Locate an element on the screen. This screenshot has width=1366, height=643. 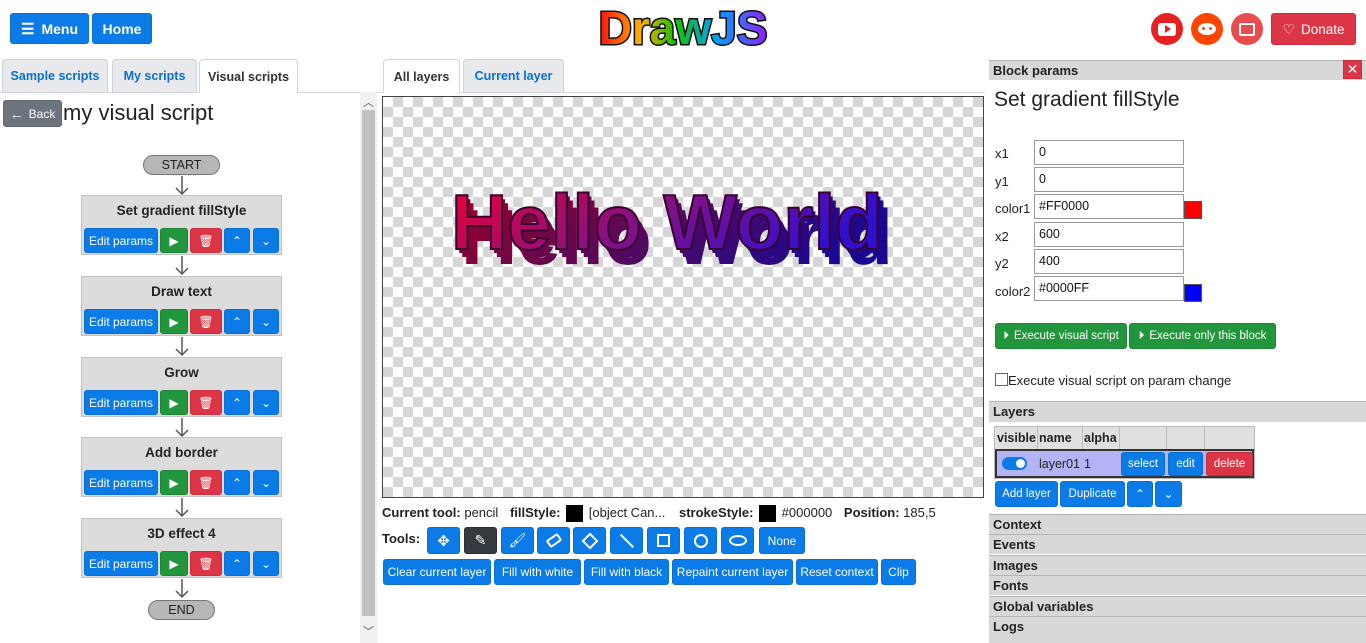
reddit-icon is located at coordinates (1207, 29).